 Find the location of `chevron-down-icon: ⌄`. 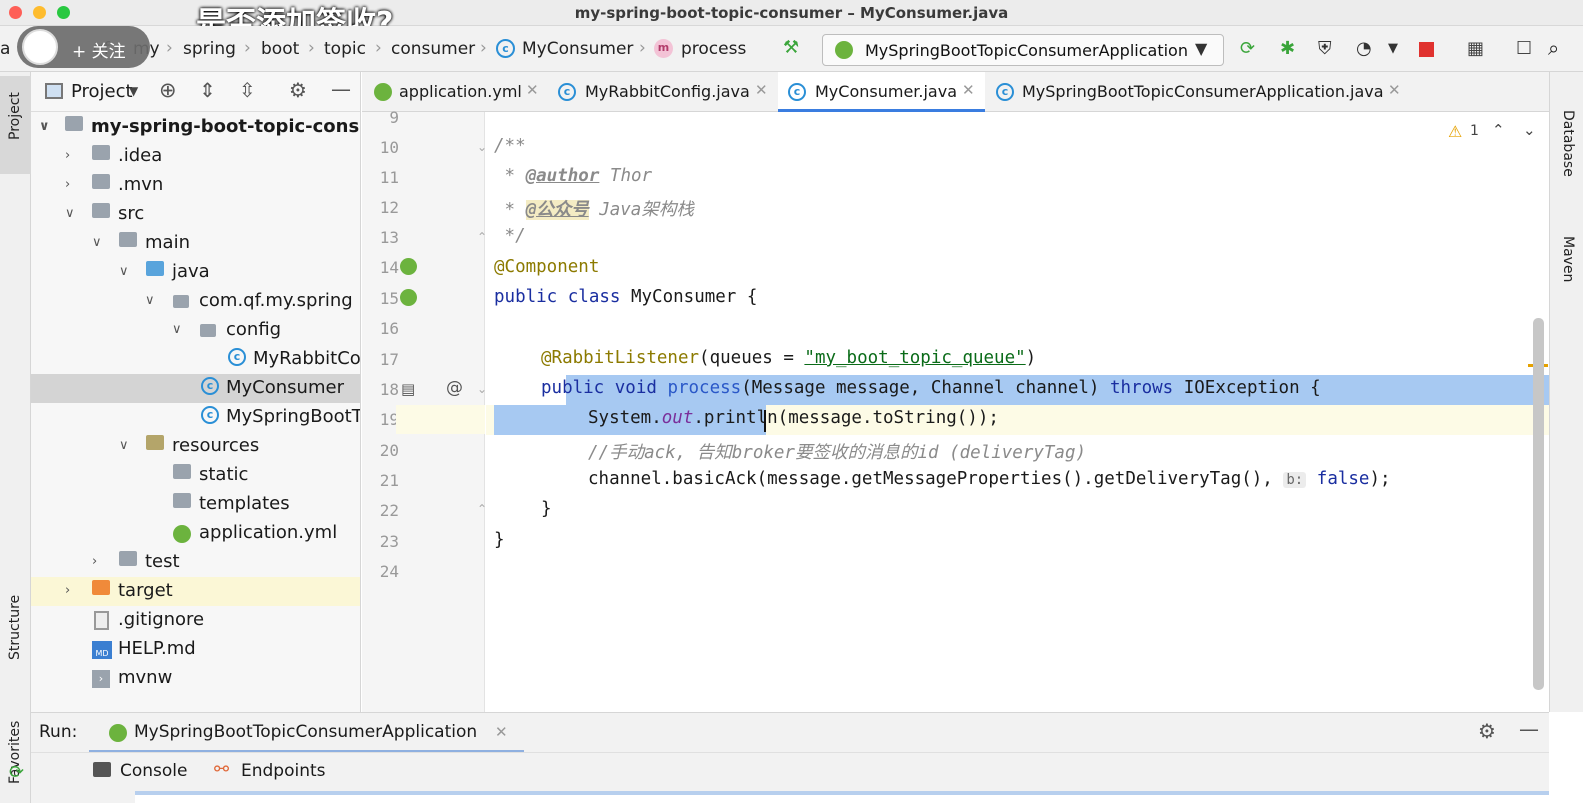

chevron-down-icon: ⌄ is located at coordinates (1529, 130).